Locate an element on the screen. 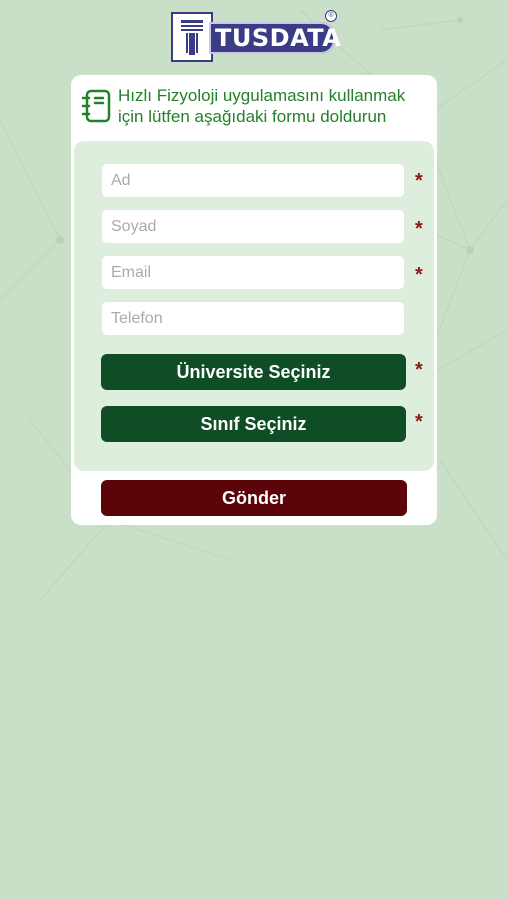 This screenshot has width=507, height=900. email-input: Email is located at coordinates (253, 272).